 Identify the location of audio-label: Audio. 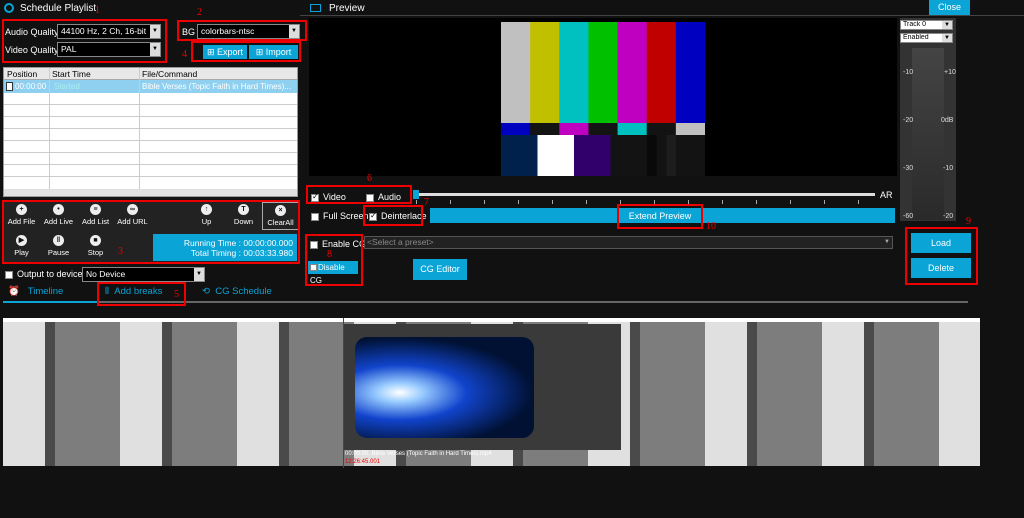
(390, 197).